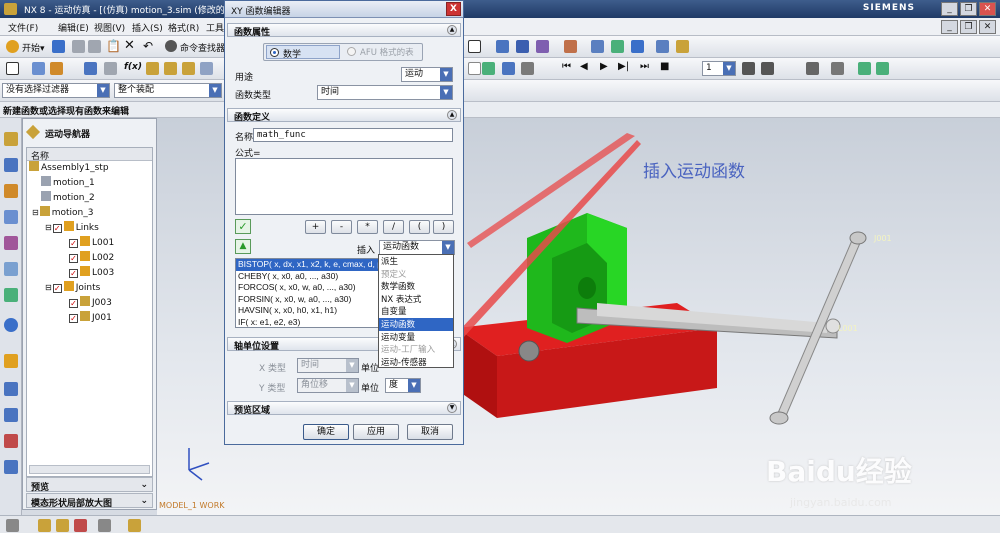 This screenshot has height=533, width=1000. Describe the element at coordinates (474, 68) in the screenshot. I see `filter-icon` at that location.